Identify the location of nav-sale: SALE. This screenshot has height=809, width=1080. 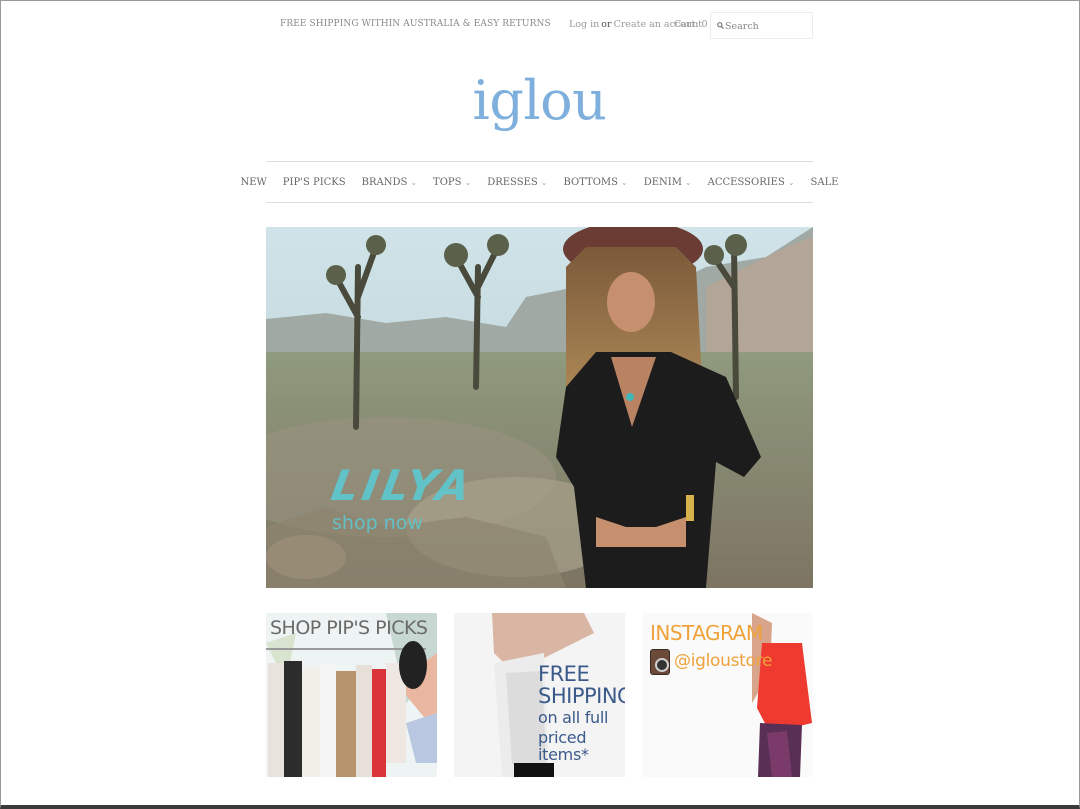
(825, 182).